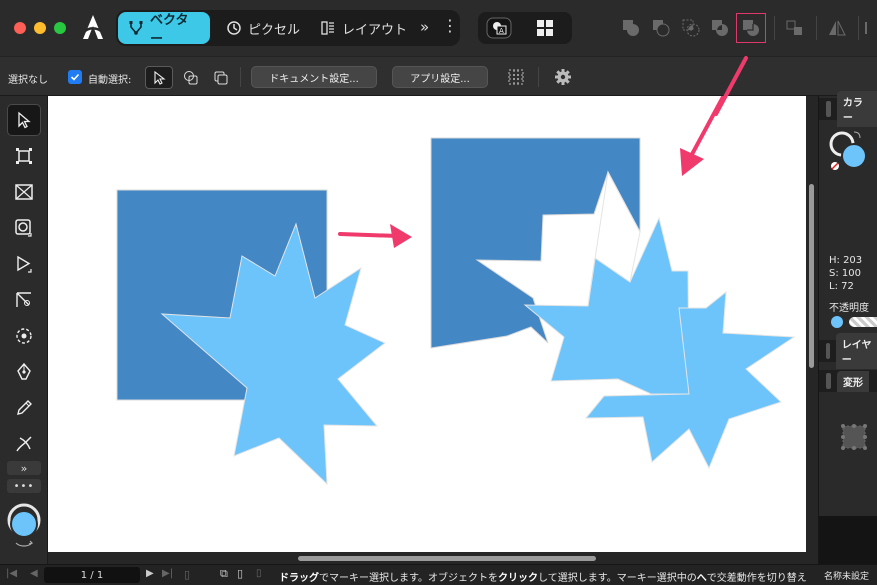 This screenshot has width=877, height=585. Describe the element at coordinates (24, 486) in the screenshot. I see `more-tools-button: •••` at that location.